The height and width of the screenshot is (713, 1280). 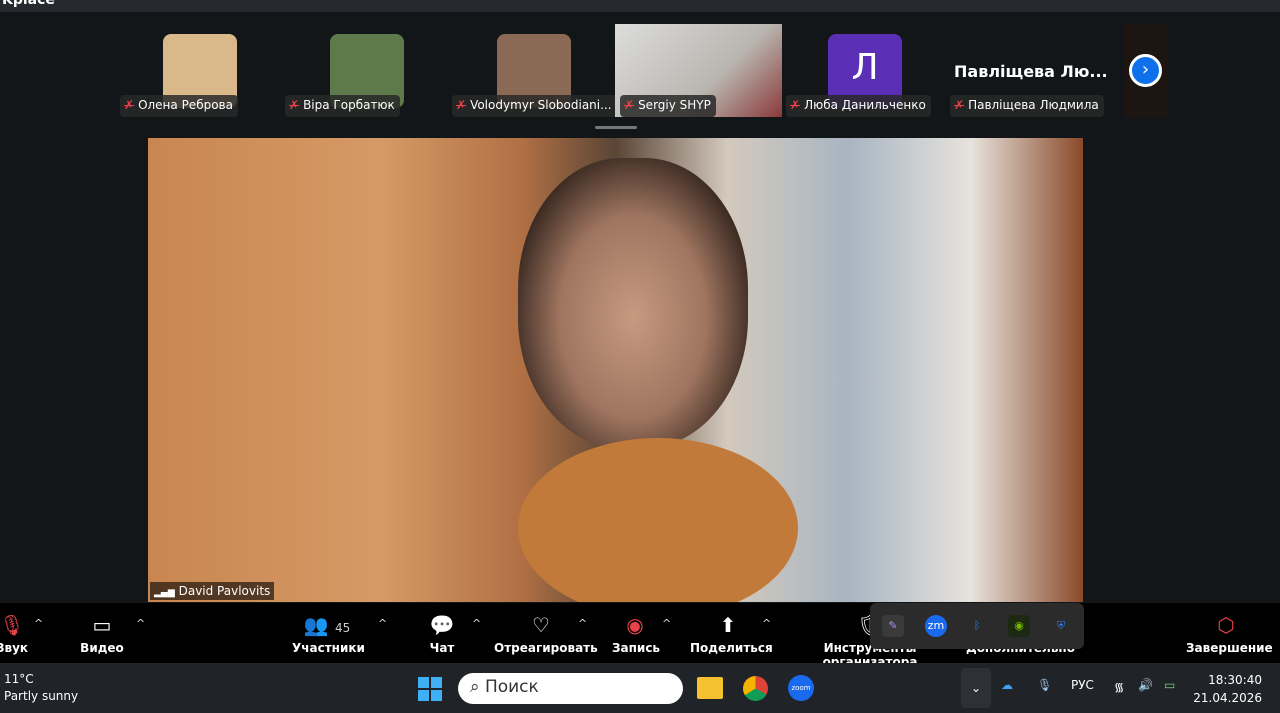 What do you see at coordinates (766, 623) in the screenshot?
I see `share-options-caret: ^` at bounding box center [766, 623].